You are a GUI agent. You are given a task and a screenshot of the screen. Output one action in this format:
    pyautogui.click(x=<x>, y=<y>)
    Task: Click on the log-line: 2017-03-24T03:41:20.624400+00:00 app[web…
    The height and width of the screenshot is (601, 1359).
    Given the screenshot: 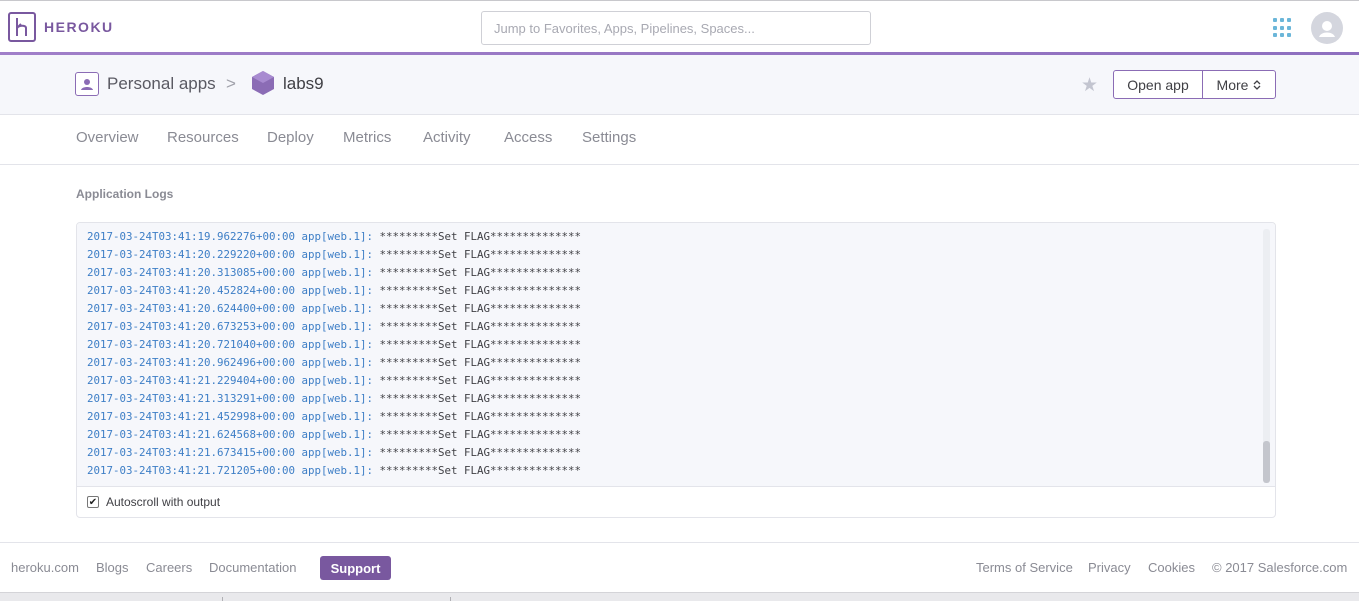 What is the action you would take?
    pyautogui.click(x=334, y=309)
    